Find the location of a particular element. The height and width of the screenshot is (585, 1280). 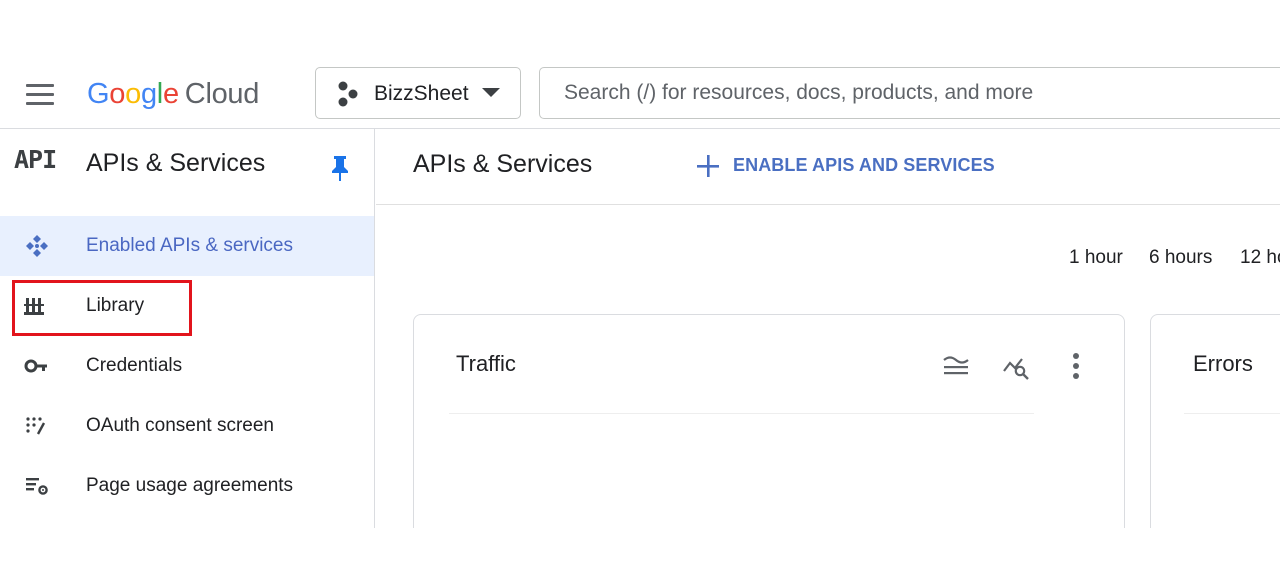

caret-down-icon is located at coordinates (491, 92).